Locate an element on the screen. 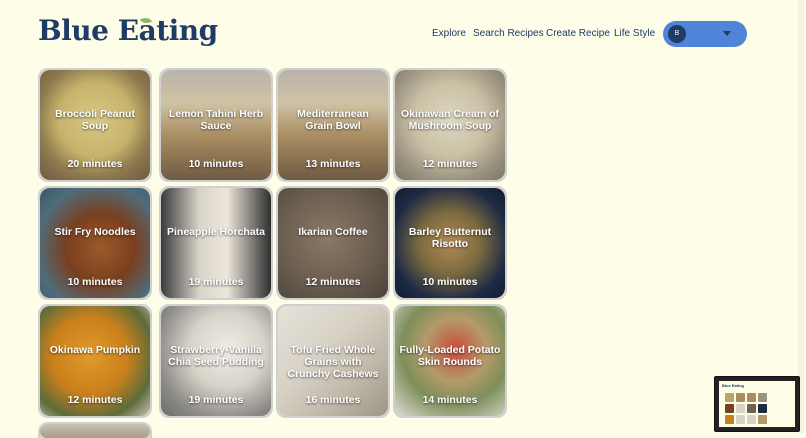 The width and height of the screenshot is (806, 438). recipe-time: 13 minutes is located at coordinates (333, 164).